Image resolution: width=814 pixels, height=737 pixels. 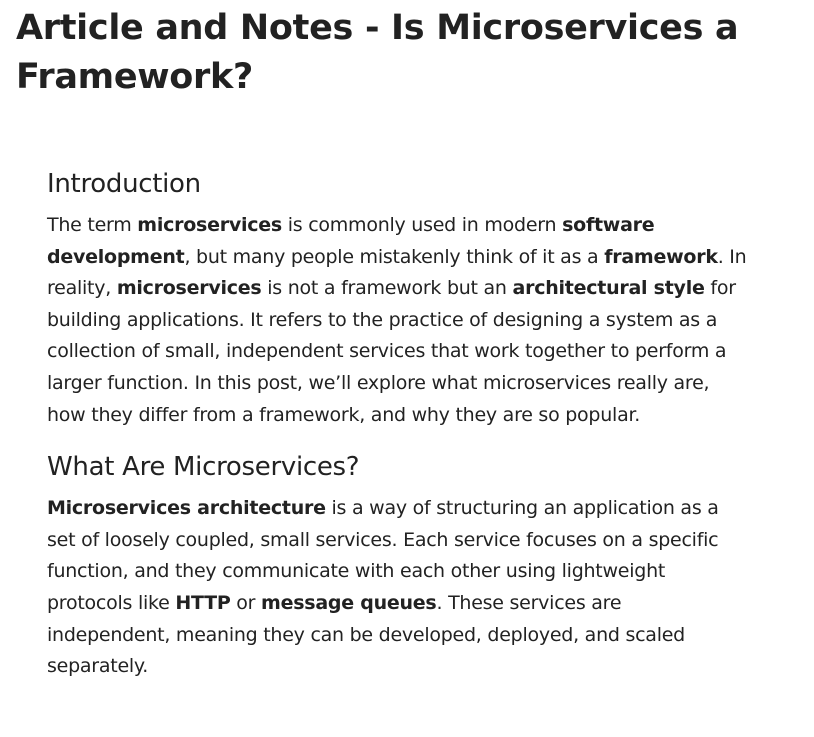 What do you see at coordinates (203, 467) in the screenshot?
I see `section-heading-what-are-microservices: What Are Microservices?` at bounding box center [203, 467].